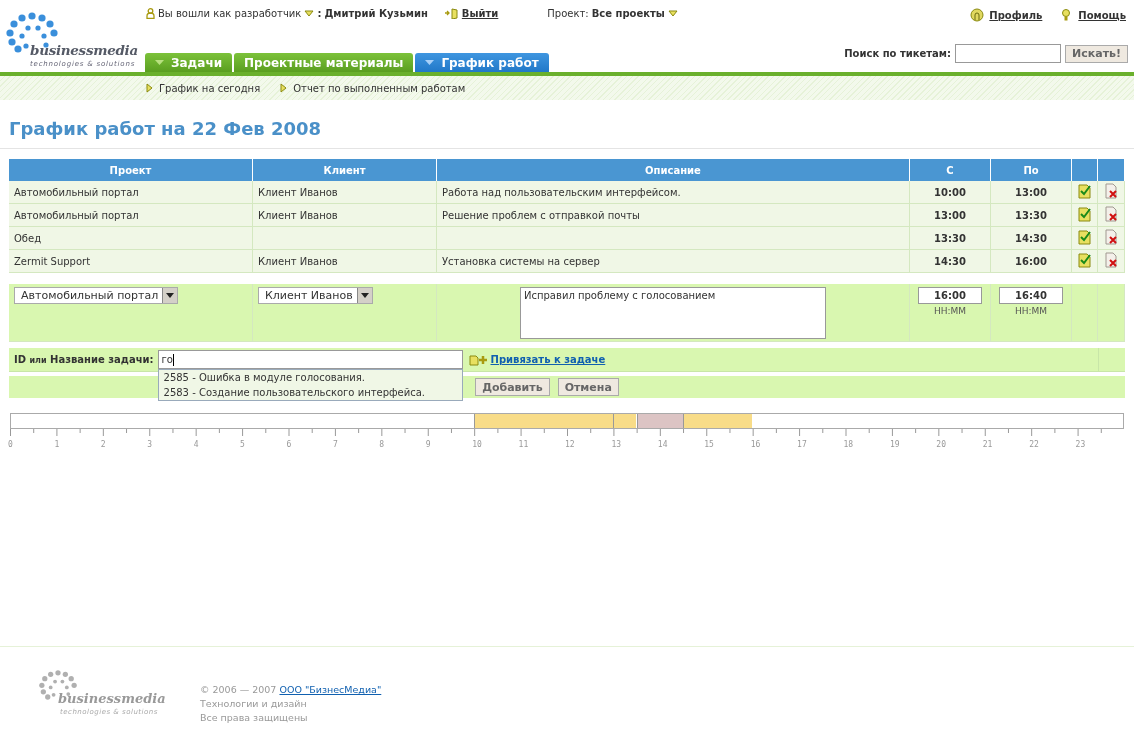  Describe the element at coordinates (548, 359) in the screenshot. I see `bind-task-link: Привязать к задаче` at that location.